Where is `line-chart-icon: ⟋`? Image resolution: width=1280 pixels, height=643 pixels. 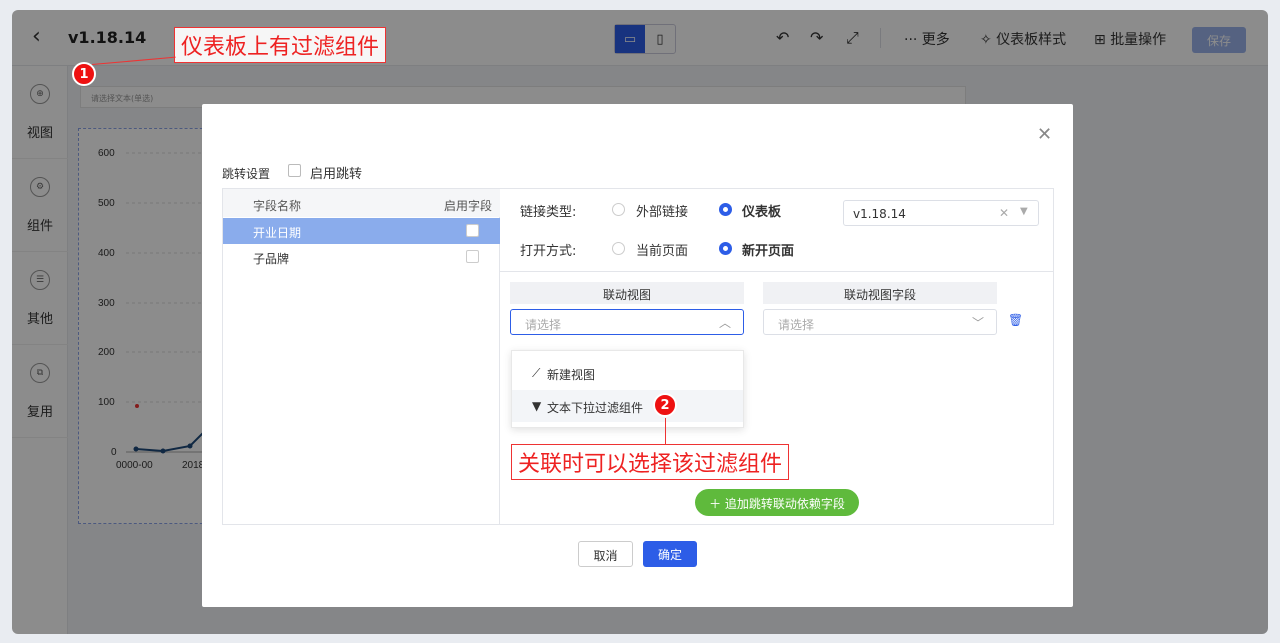 line-chart-icon: ⟋ is located at coordinates (536, 373).